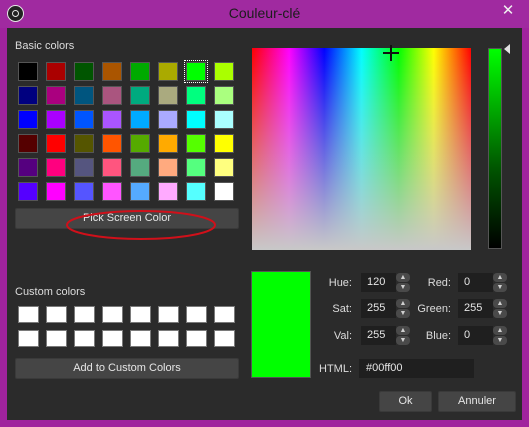 The image size is (529, 427). What do you see at coordinates (475, 282) in the screenshot?
I see `red-input: 0` at bounding box center [475, 282].